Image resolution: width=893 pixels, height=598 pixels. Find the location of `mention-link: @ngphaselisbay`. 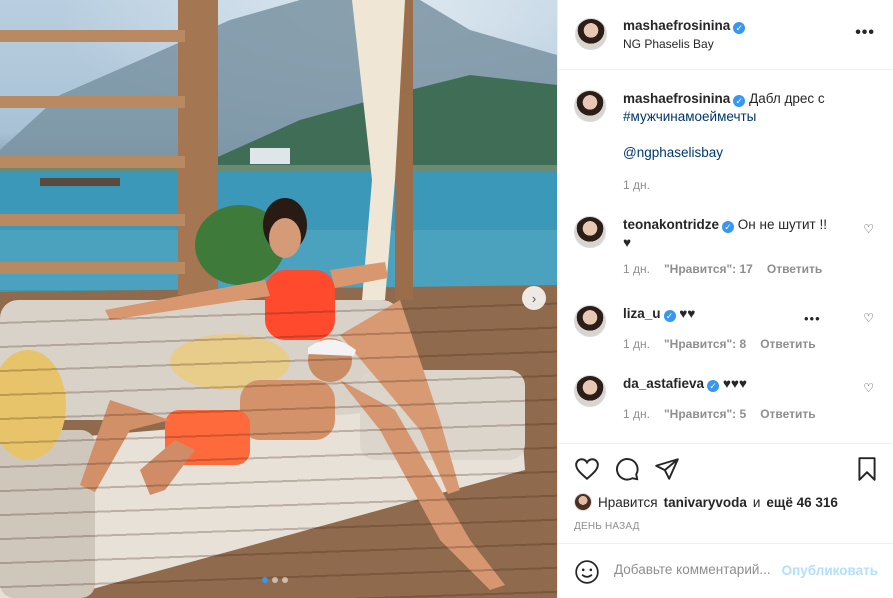

mention-link: @ngphaselisbay is located at coordinates (673, 152).